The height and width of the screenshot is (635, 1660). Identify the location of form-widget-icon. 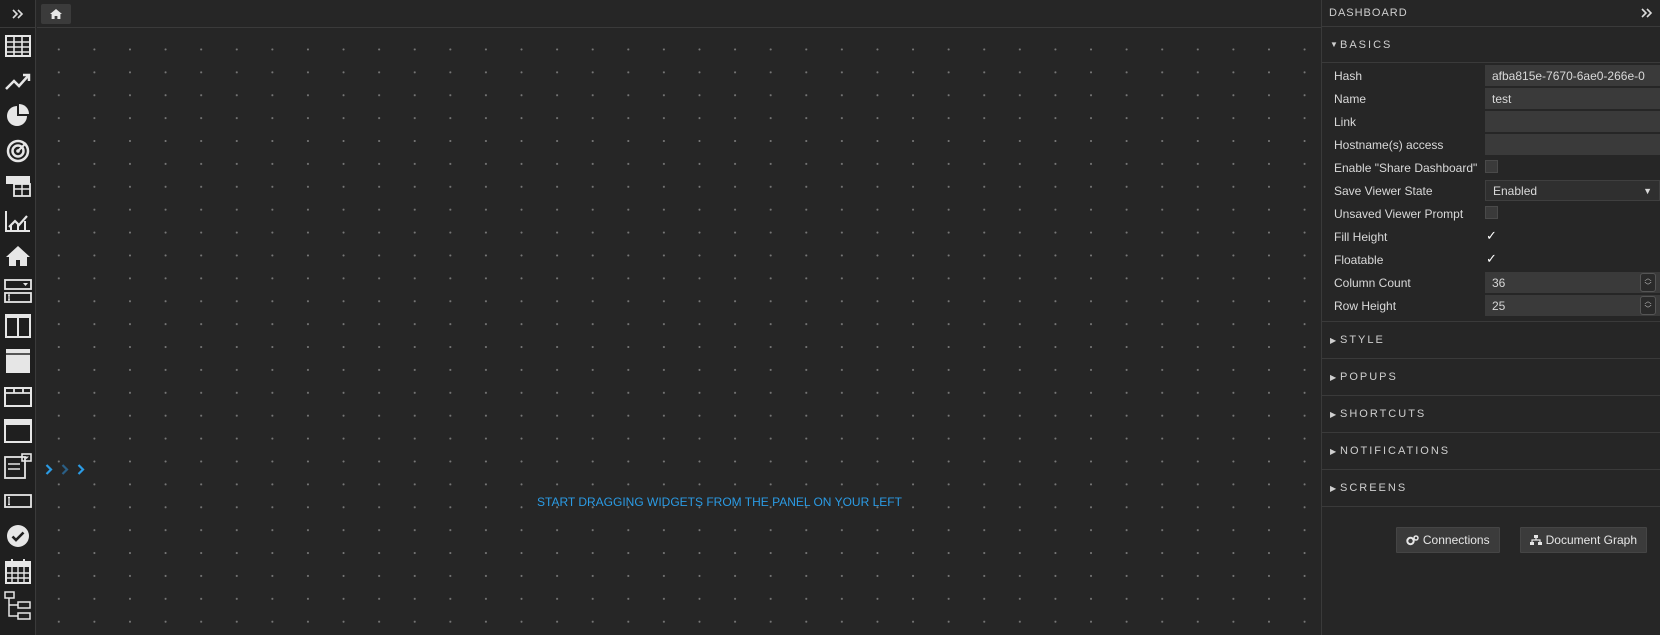
(18, 290).